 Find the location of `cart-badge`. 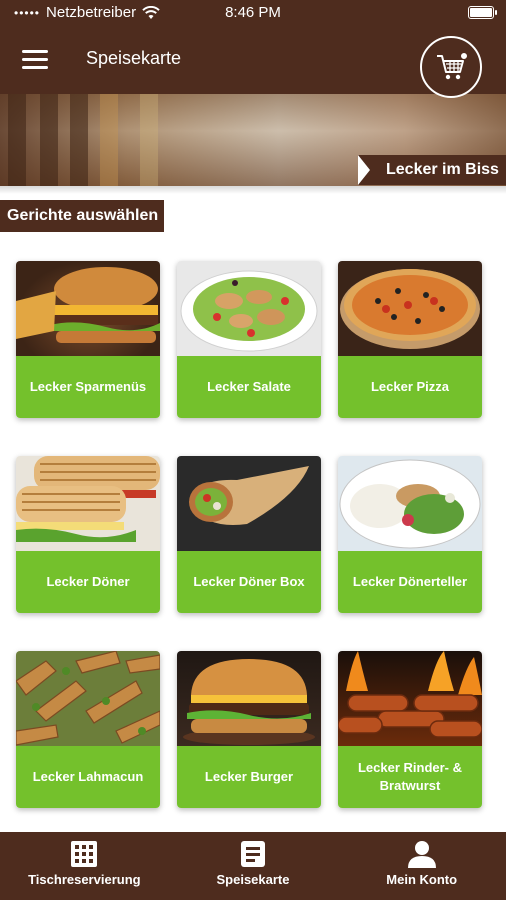

cart-badge is located at coordinates (464, 56).